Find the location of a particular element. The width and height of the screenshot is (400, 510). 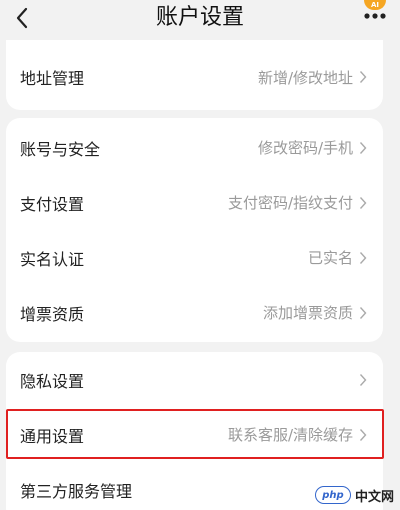

watermark: php 中文网 is located at coordinates (354, 495).